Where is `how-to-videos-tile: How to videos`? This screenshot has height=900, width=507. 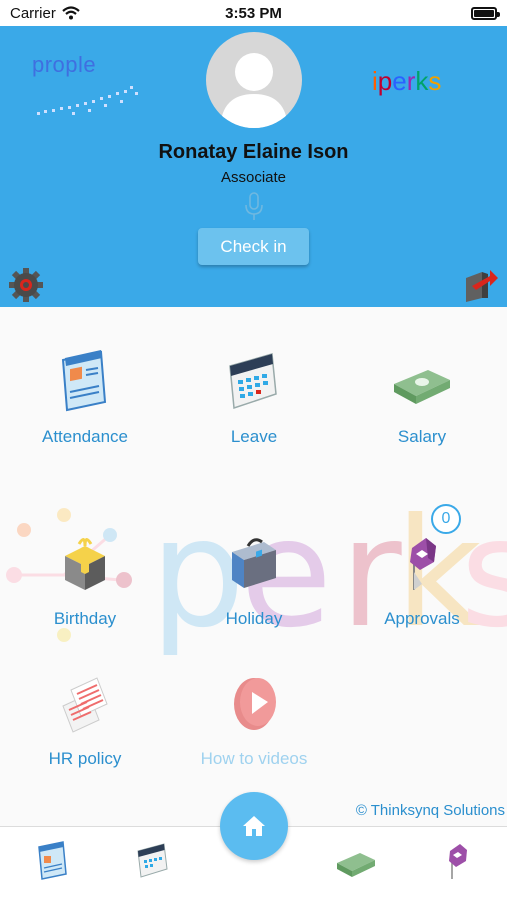
how-to-videos-tile: How to videos is located at coordinates (254, 720).